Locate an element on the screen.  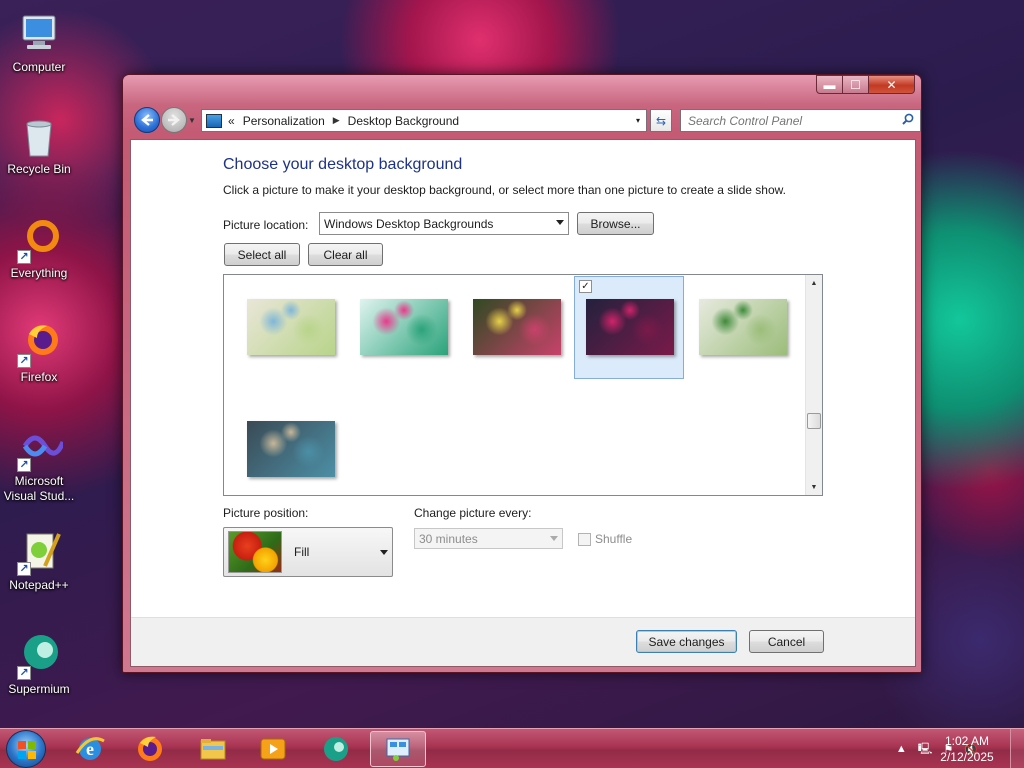
refresh-button: ⇆ is located at coordinates (661, 120).